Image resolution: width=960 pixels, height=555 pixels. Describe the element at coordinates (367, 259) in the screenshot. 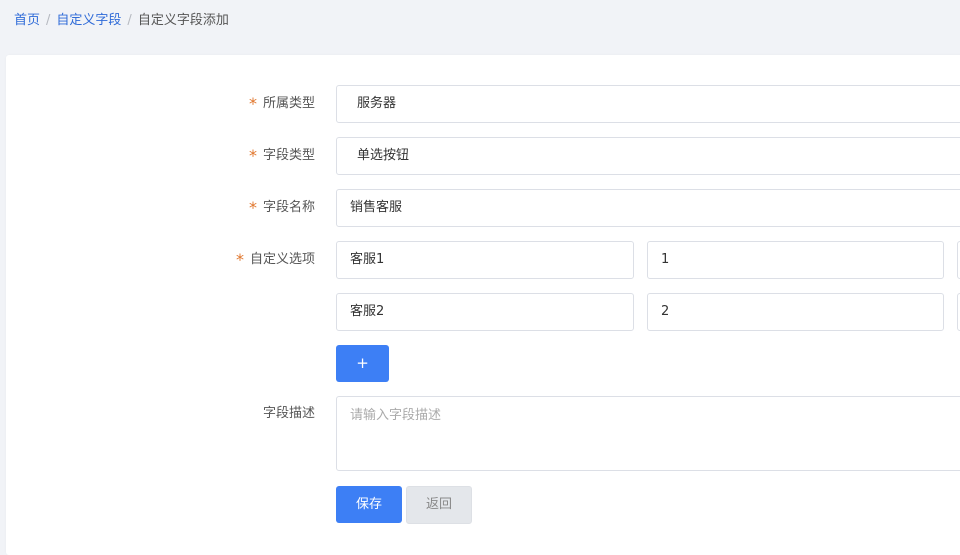

I see `option-1-name-value: 客服1` at that location.